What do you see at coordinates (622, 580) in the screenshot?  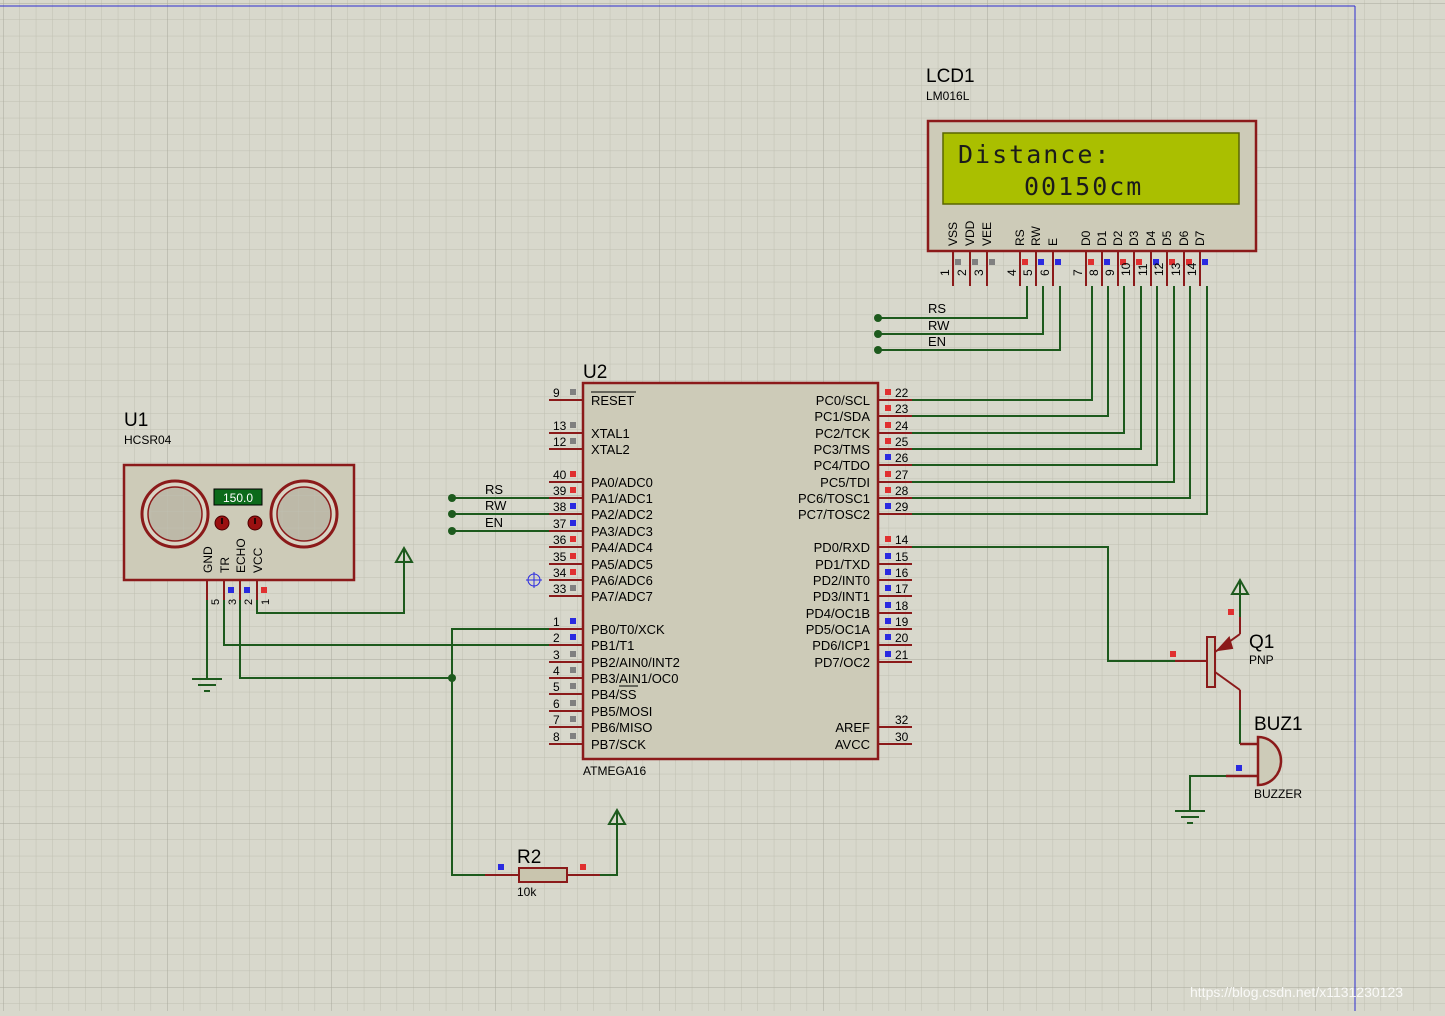 I see `mcu-left-pin-name: PA6/ADC6` at bounding box center [622, 580].